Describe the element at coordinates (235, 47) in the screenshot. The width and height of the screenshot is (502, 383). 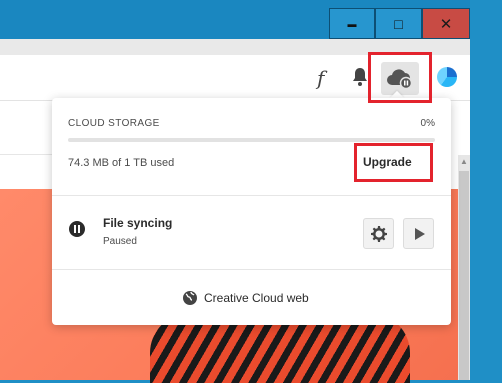
I see `app-top-band` at that location.